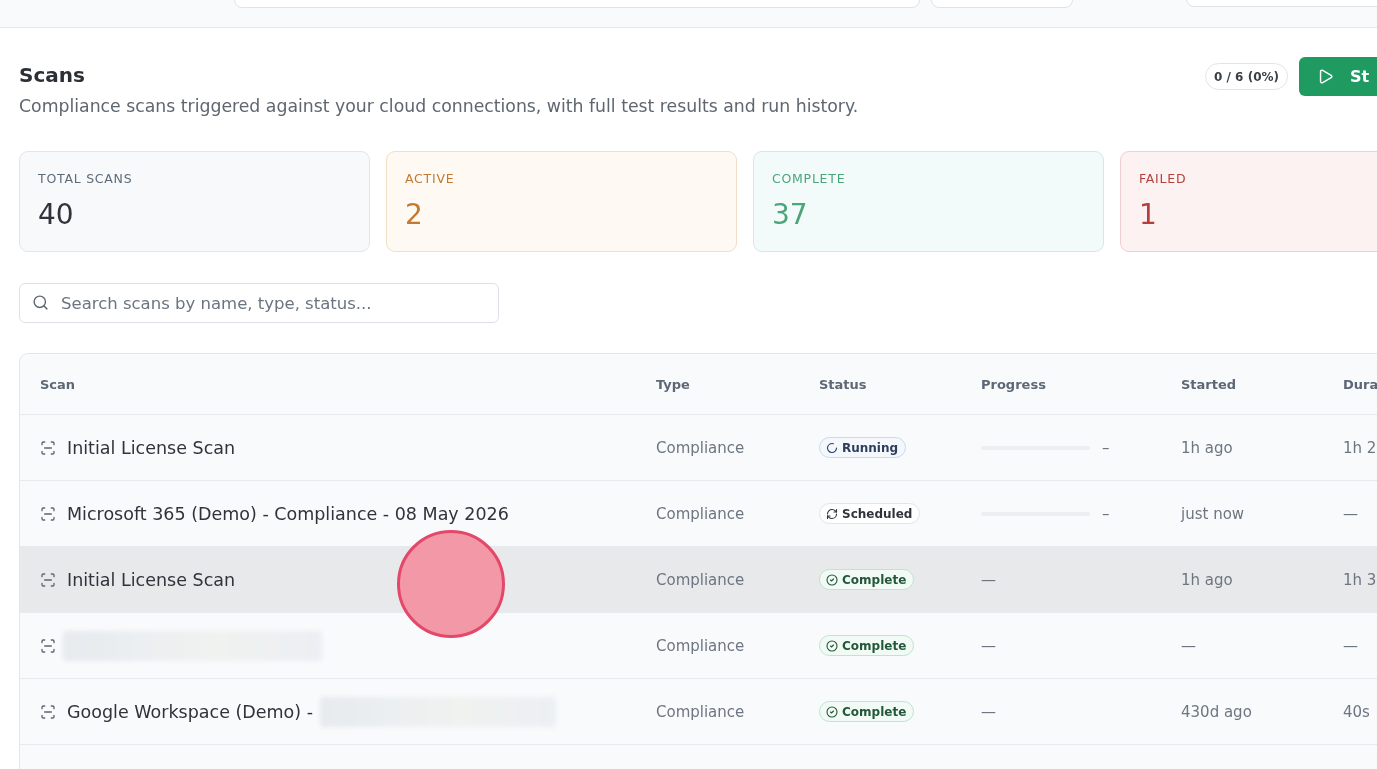 This screenshot has height=769, width=1377. I want to click on spinner-icon, so click(832, 447).